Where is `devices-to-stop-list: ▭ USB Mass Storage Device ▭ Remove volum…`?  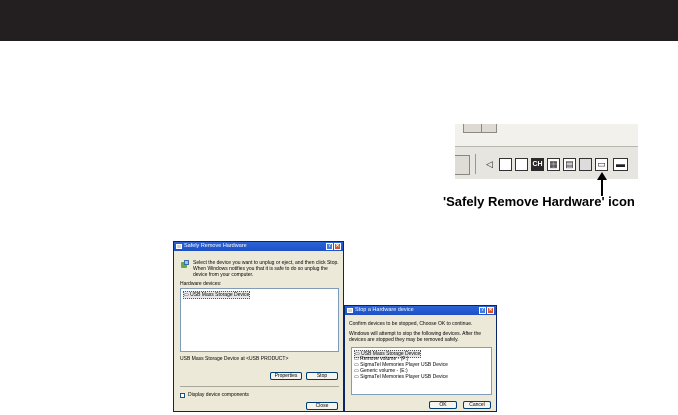 devices-to-stop-list: ▭ USB Mass Storage Device ▭ Remove volum… is located at coordinates (421, 371).